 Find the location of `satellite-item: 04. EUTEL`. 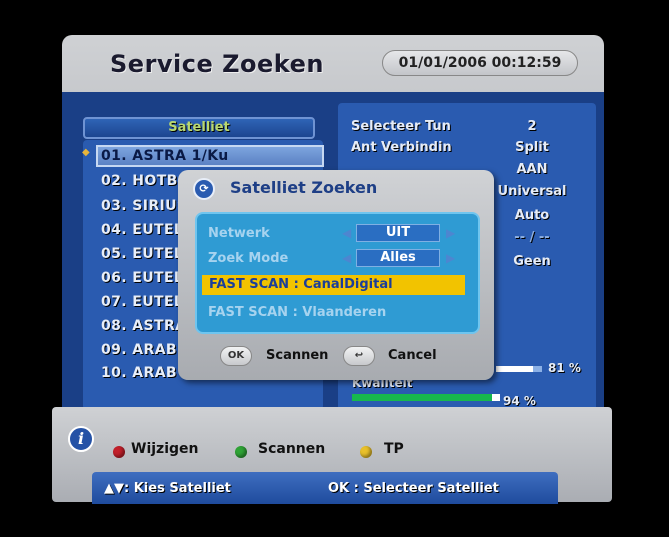

satellite-item: 04. EUTEL is located at coordinates (142, 230).